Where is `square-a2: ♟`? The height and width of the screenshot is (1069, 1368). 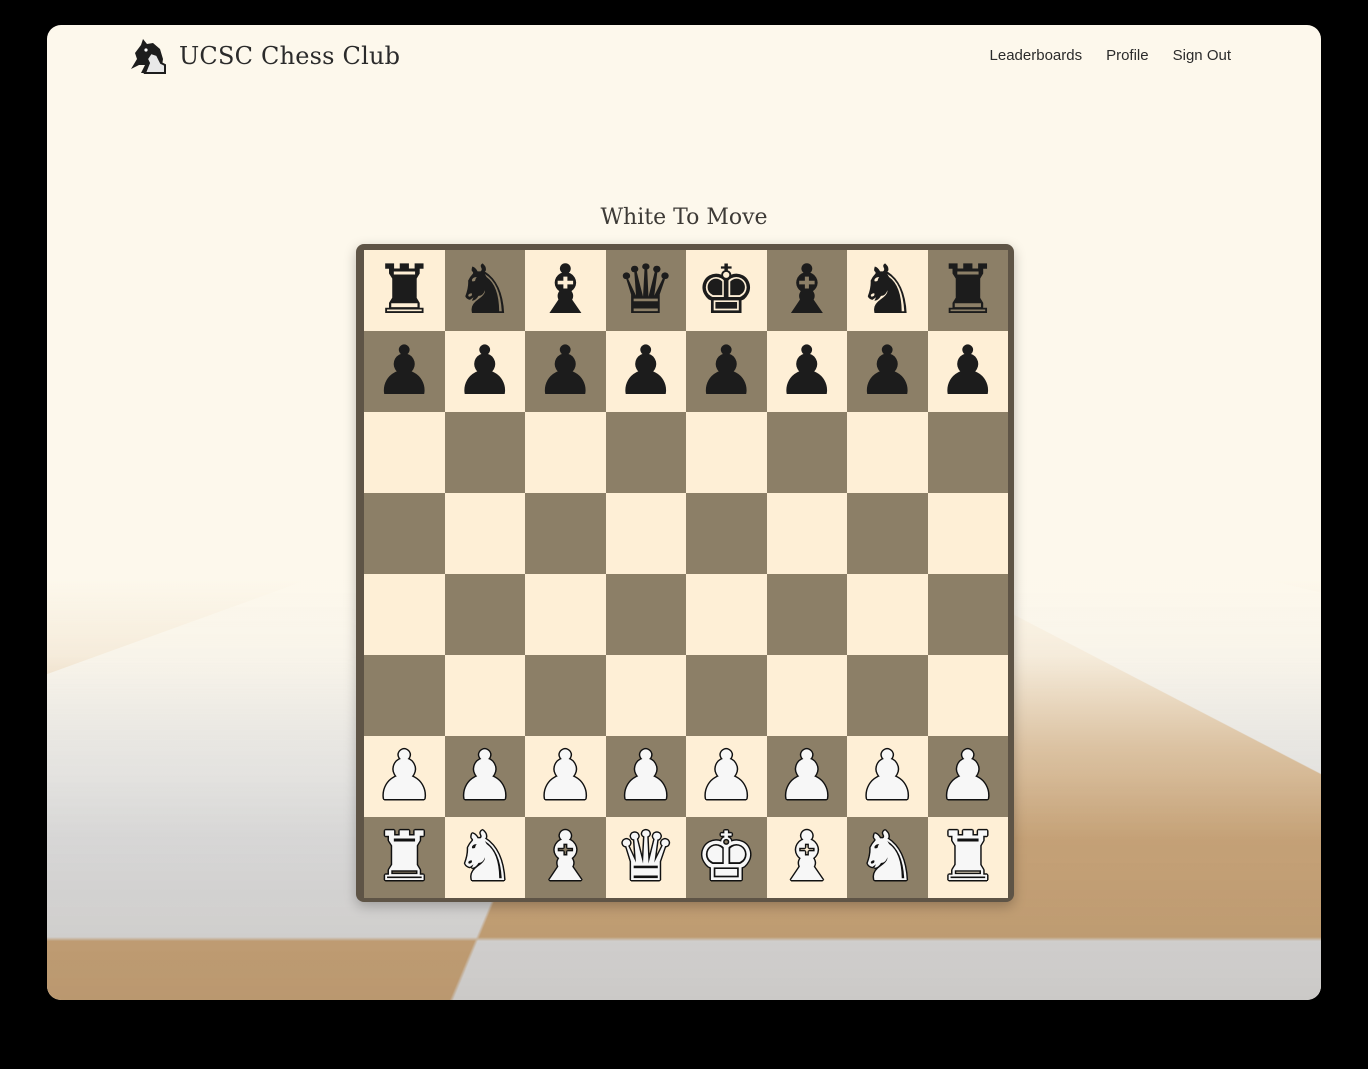 square-a2: ♟ is located at coordinates (404, 776).